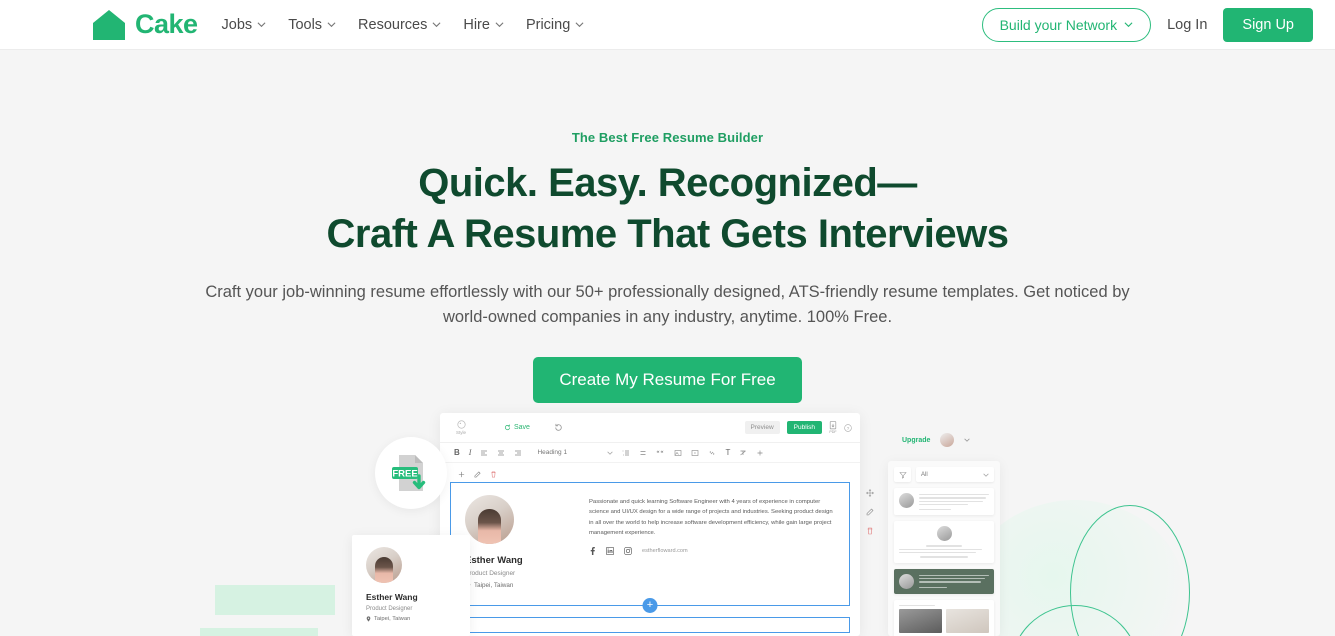 The width and height of the screenshot is (1335, 636). What do you see at coordinates (902, 474) in the screenshot?
I see `filter-button` at bounding box center [902, 474].